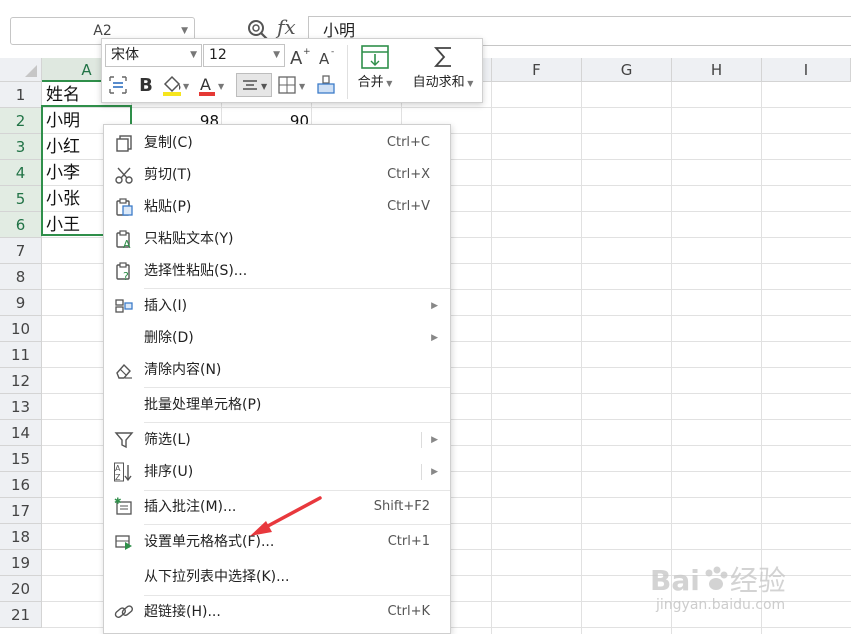  Describe the element at coordinates (21, 589) in the screenshot. I see `row-header-20: 20` at that location.